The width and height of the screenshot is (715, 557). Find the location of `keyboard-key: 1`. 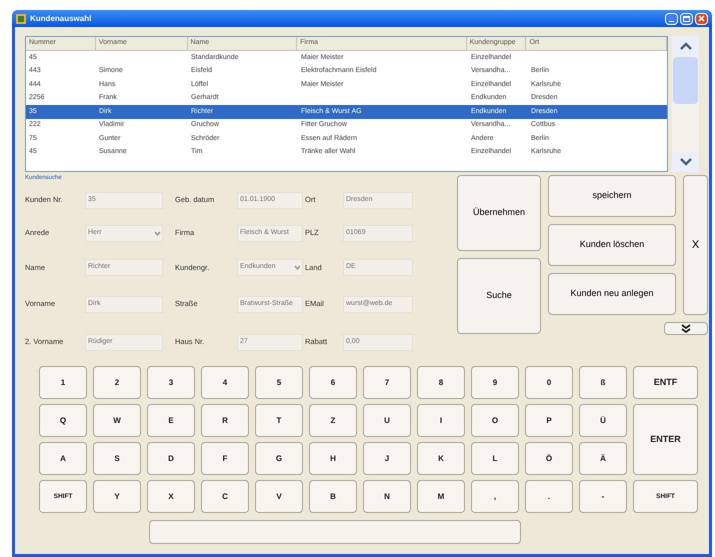

keyboard-key: 1 is located at coordinates (63, 382).